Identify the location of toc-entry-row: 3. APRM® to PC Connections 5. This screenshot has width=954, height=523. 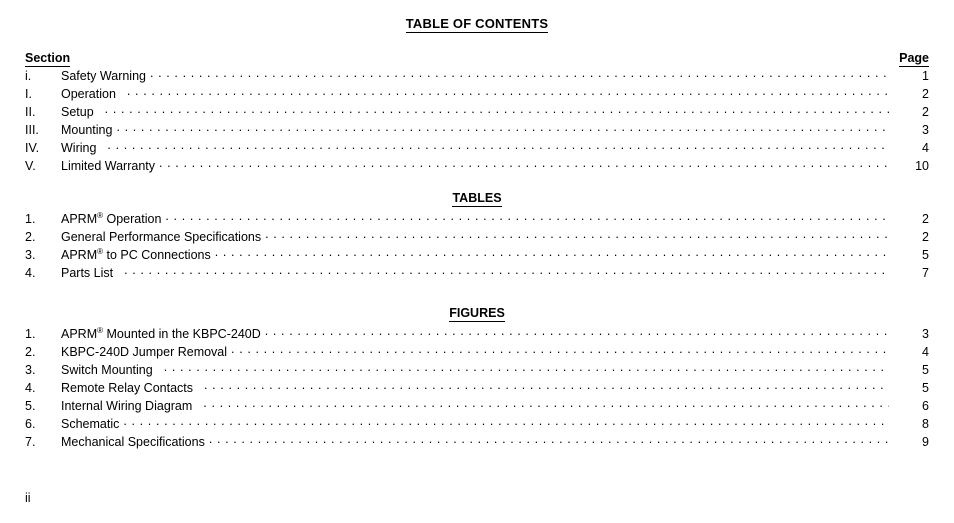
(477, 254).